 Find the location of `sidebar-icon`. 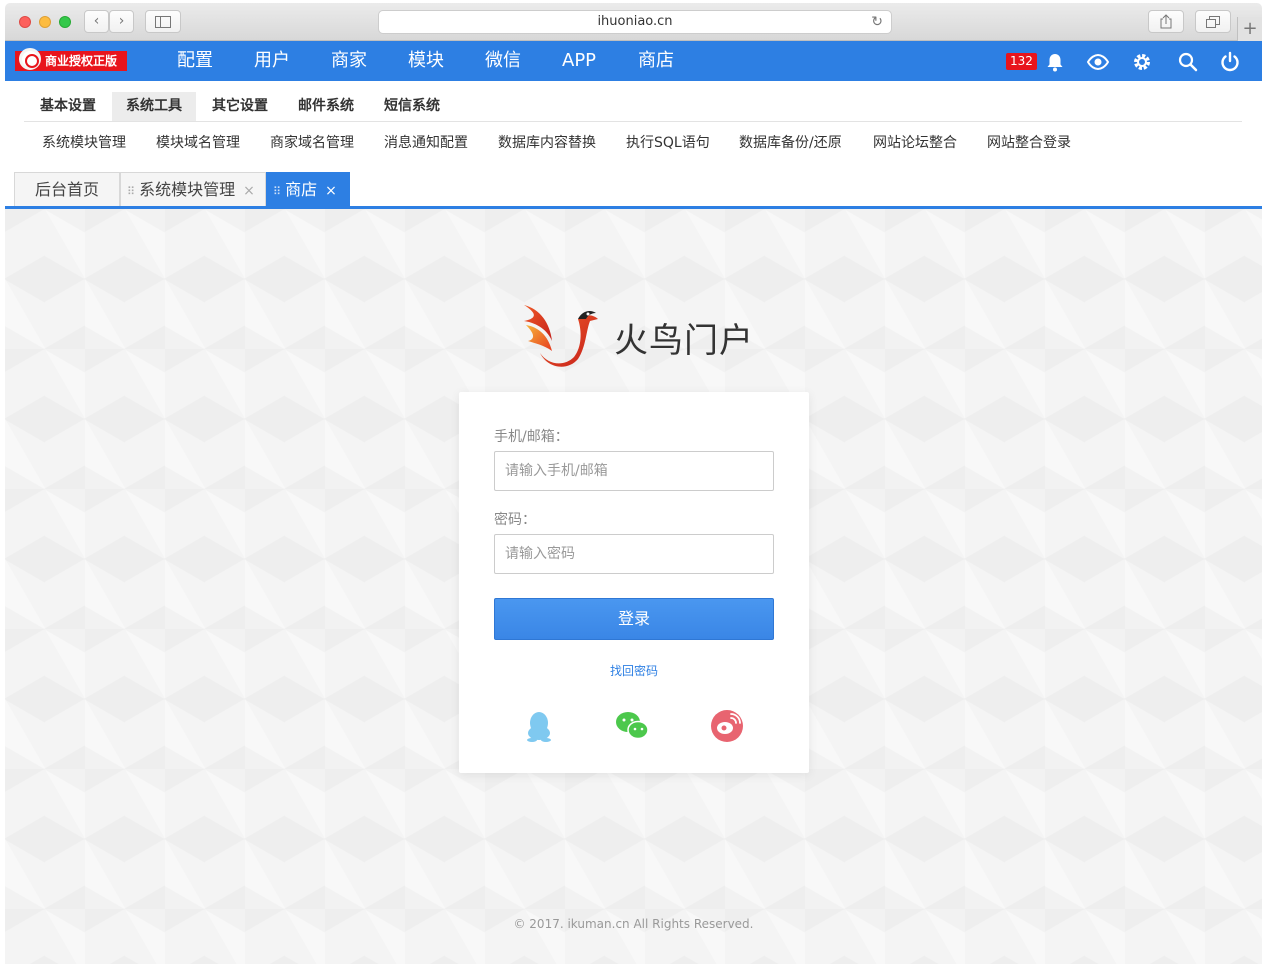

sidebar-icon is located at coordinates (163, 22).